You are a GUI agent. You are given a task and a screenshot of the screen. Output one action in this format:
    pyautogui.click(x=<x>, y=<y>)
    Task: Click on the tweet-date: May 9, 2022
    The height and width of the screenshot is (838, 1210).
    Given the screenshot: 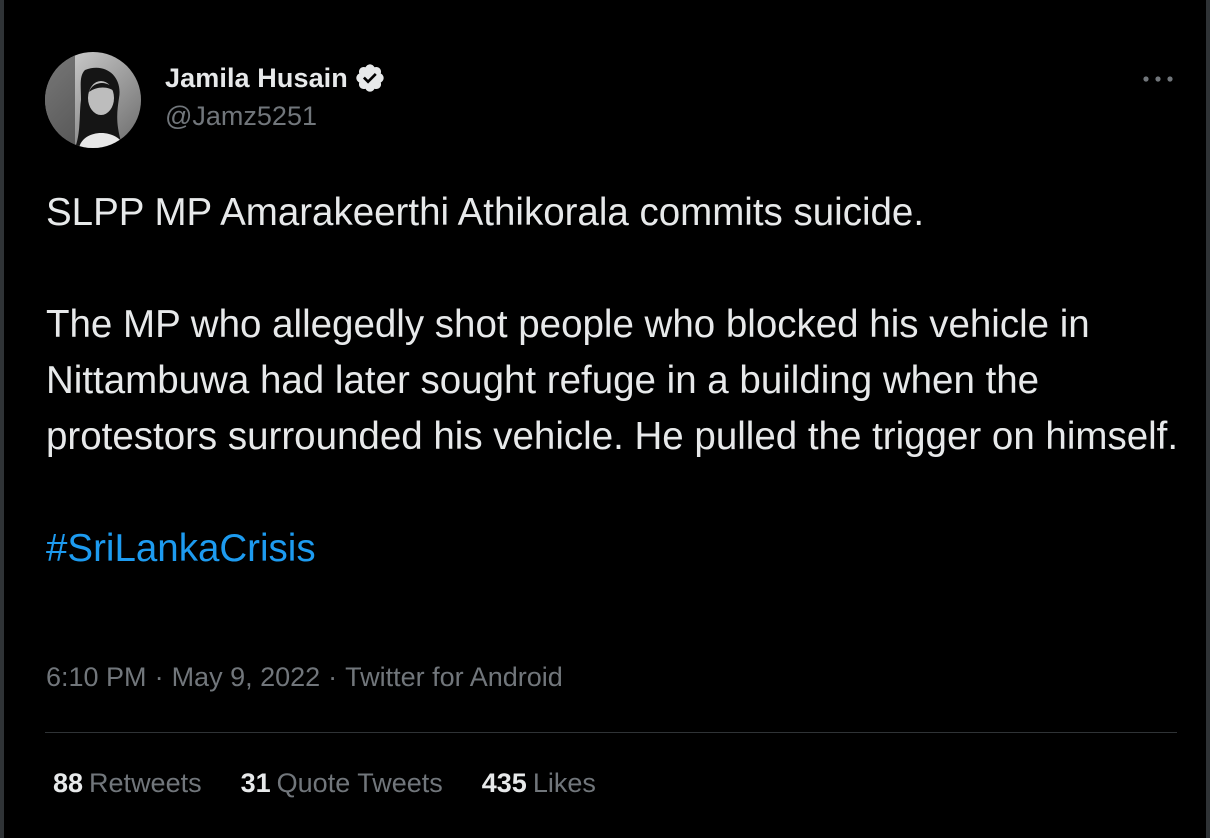 What is the action you would take?
    pyautogui.click(x=246, y=677)
    